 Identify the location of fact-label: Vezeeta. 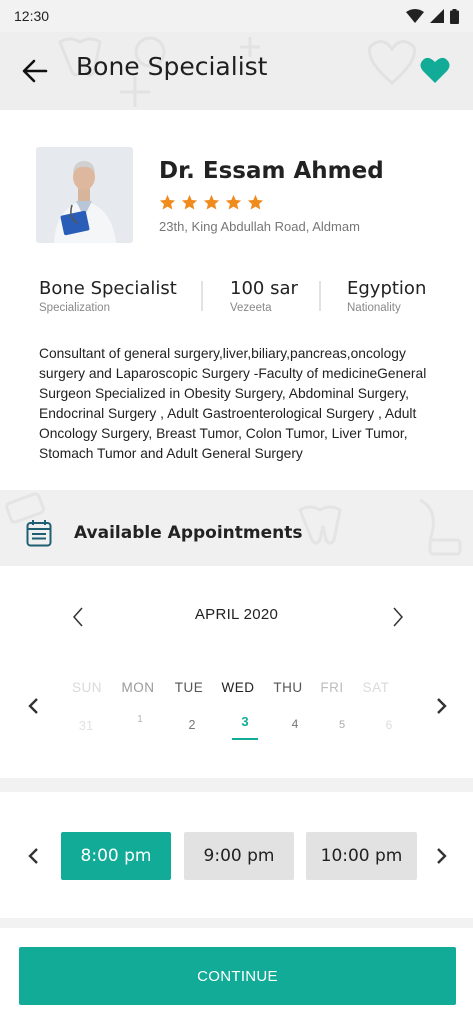
(251, 308).